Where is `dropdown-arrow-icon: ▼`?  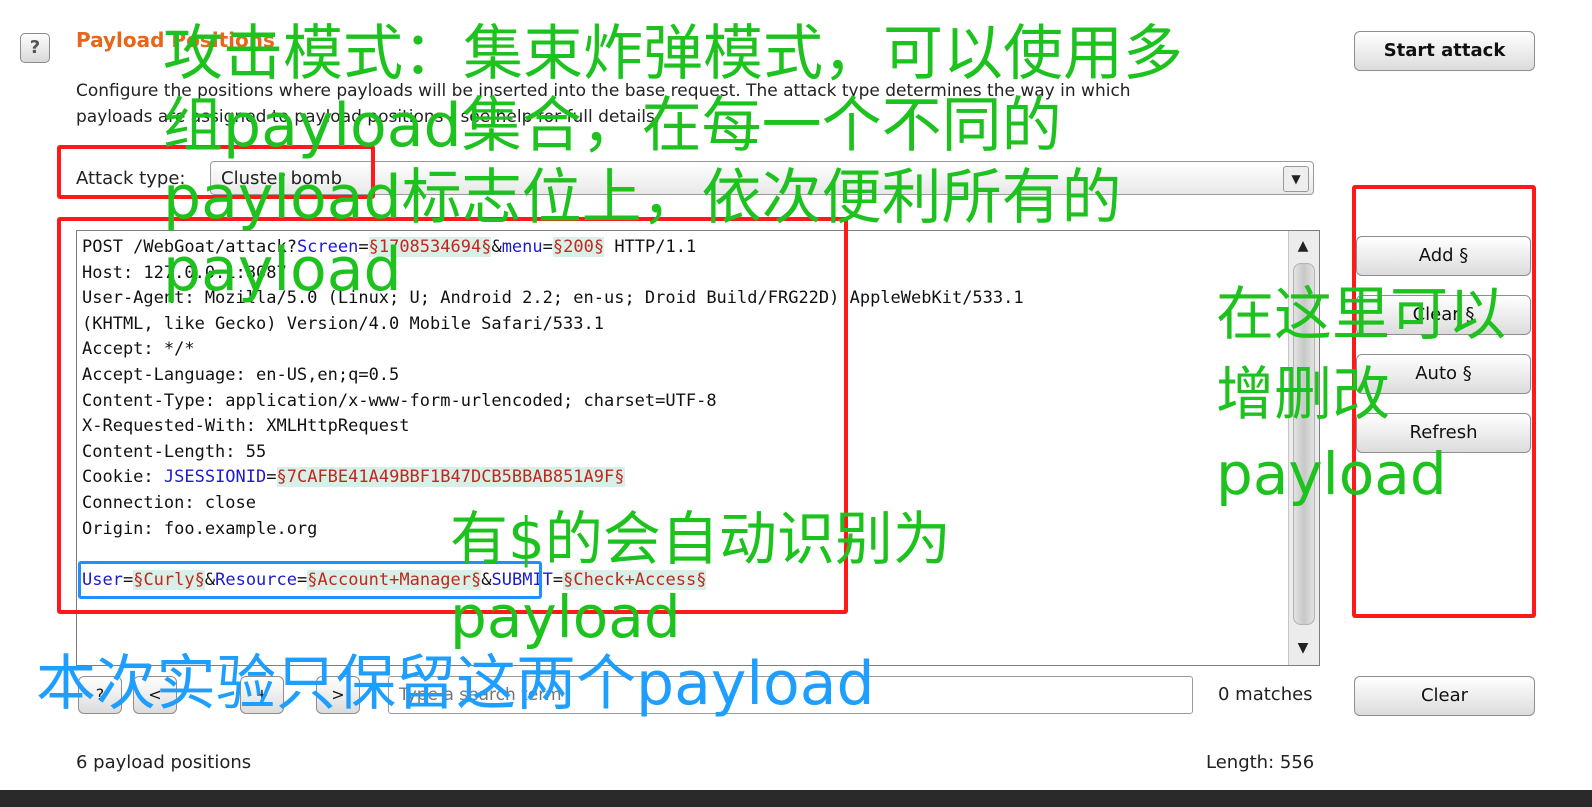 dropdown-arrow-icon: ▼ is located at coordinates (1296, 179).